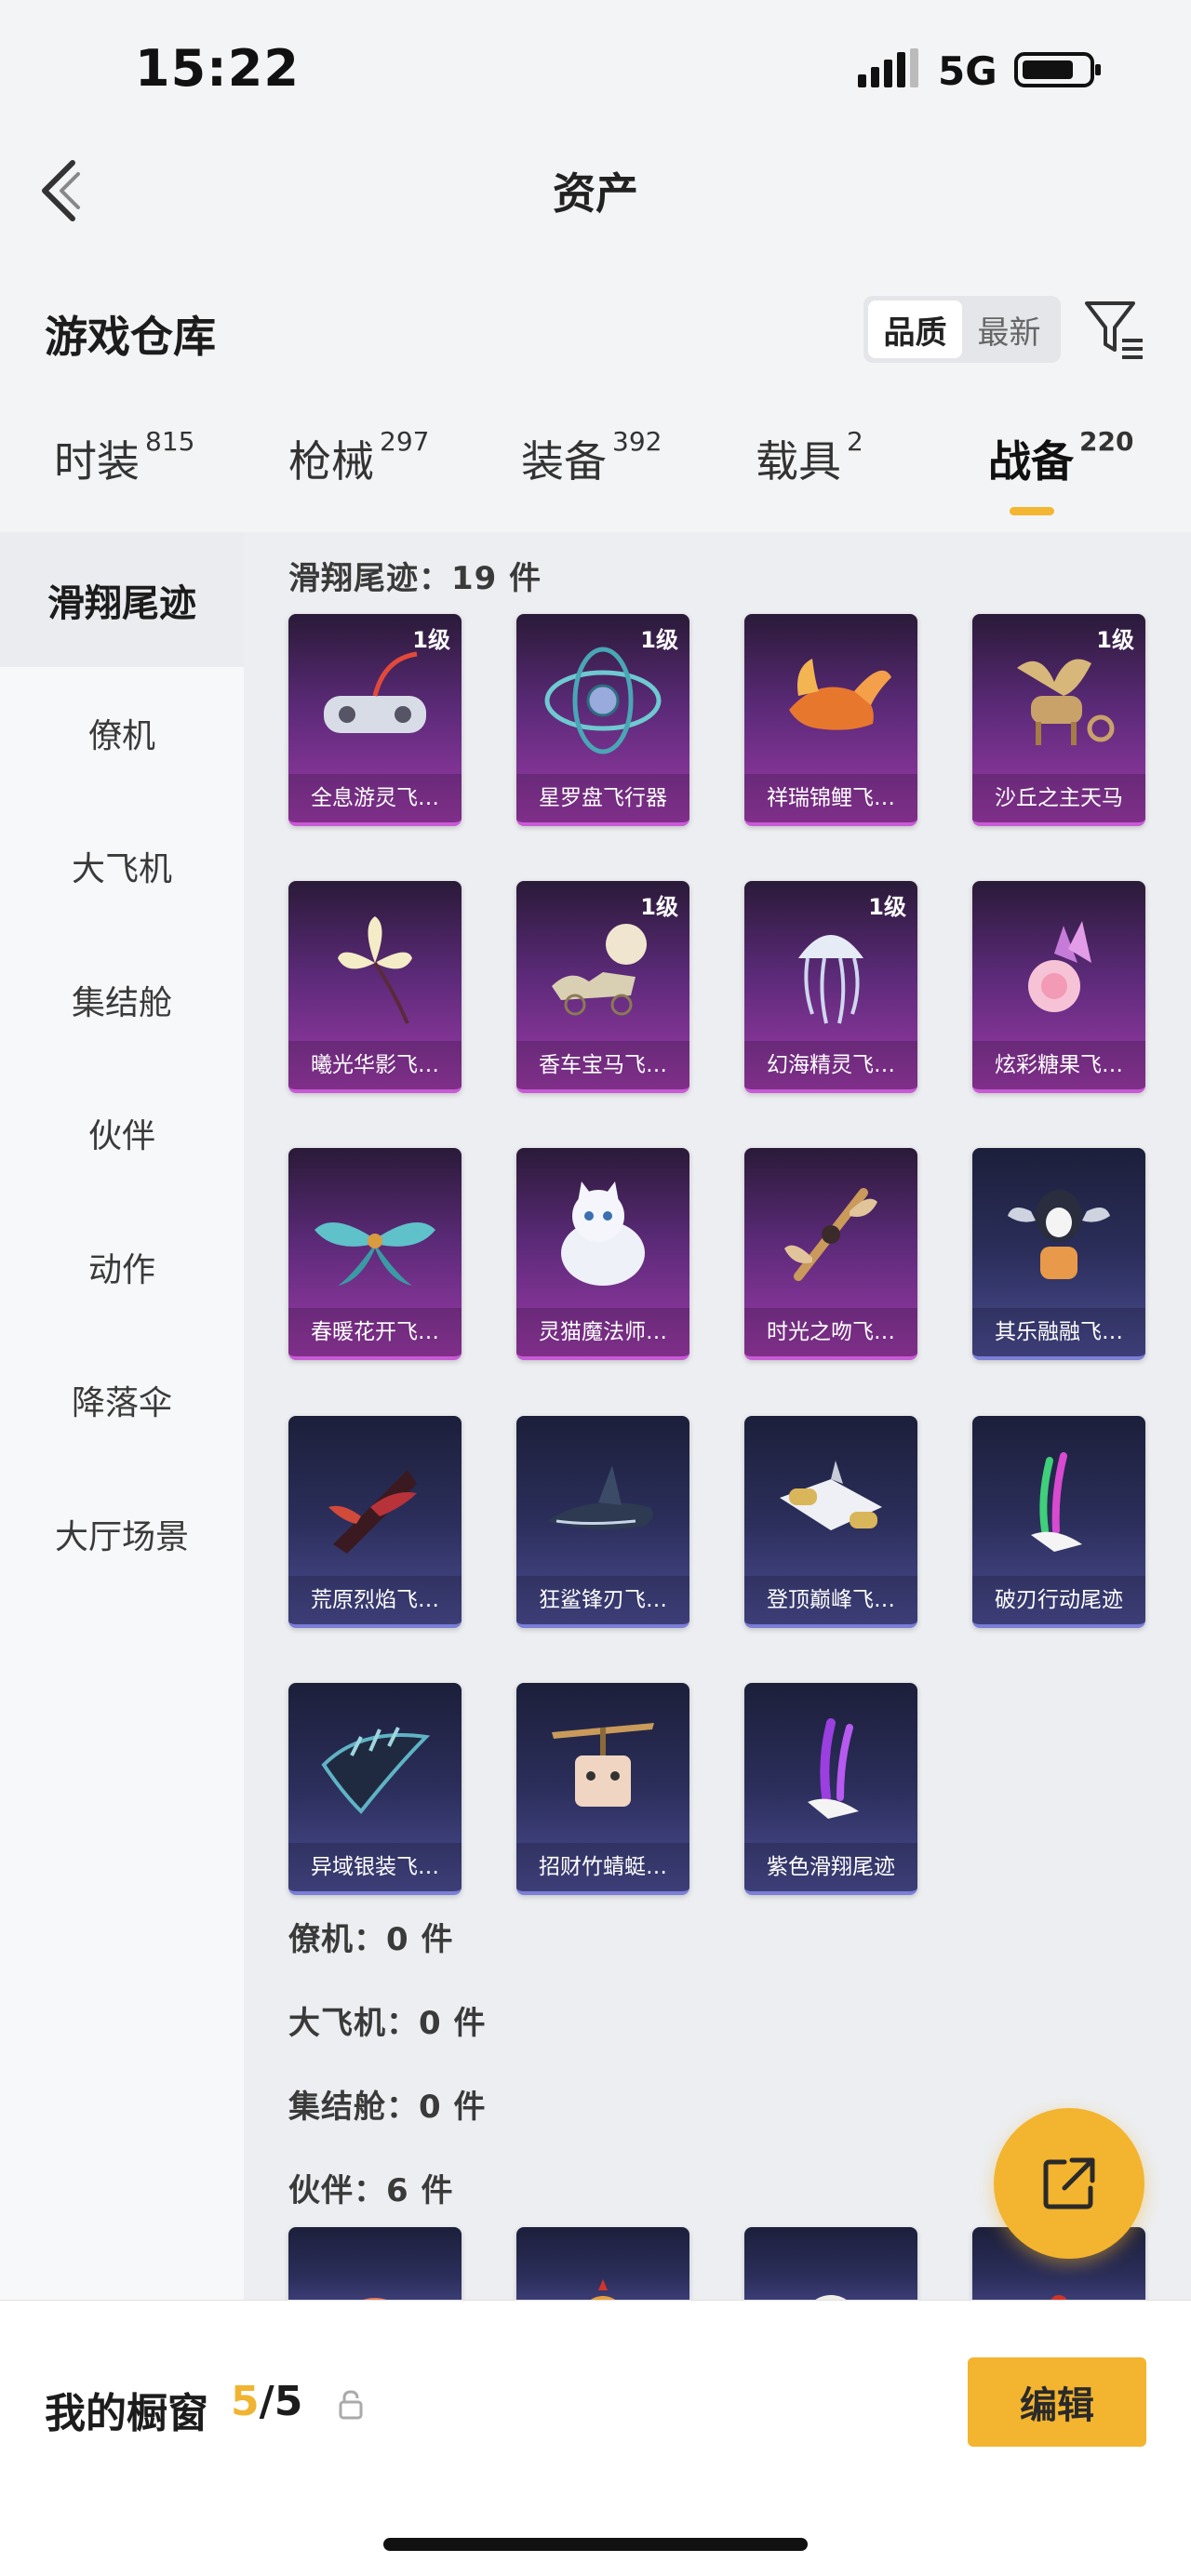  I want to click on share-icon, so click(1069, 2183).